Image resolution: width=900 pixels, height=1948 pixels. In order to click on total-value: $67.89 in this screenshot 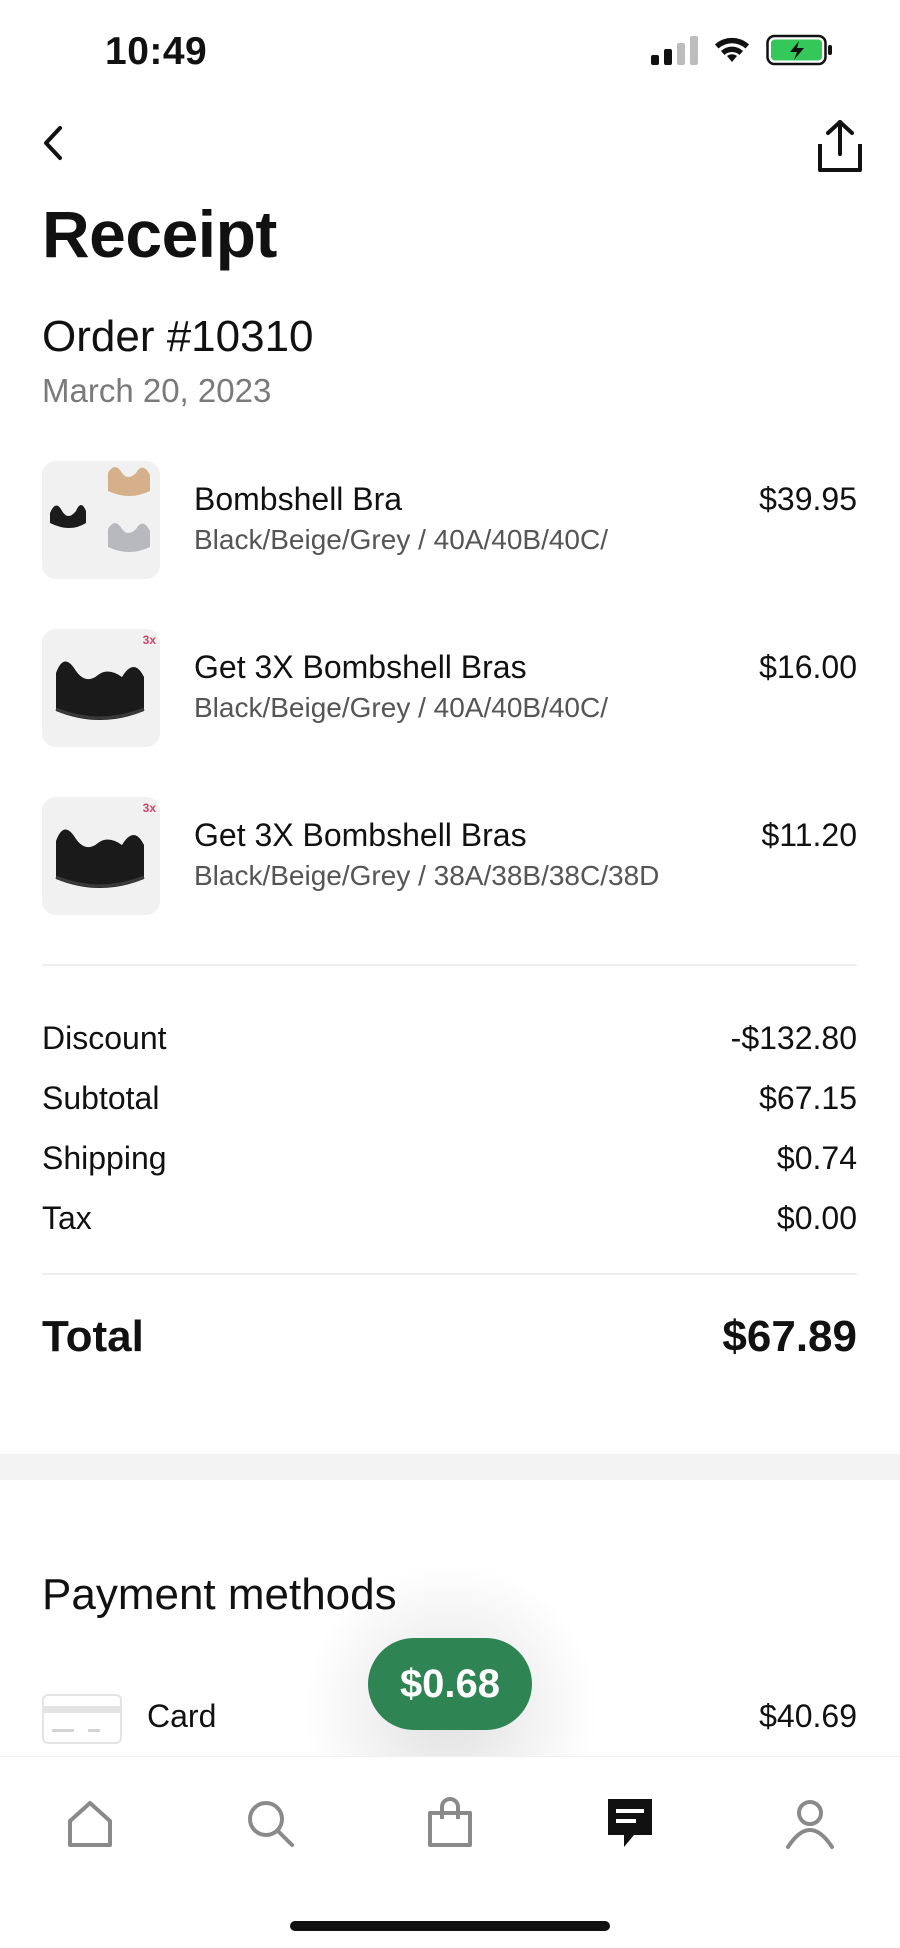, I will do `click(789, 1336)`.